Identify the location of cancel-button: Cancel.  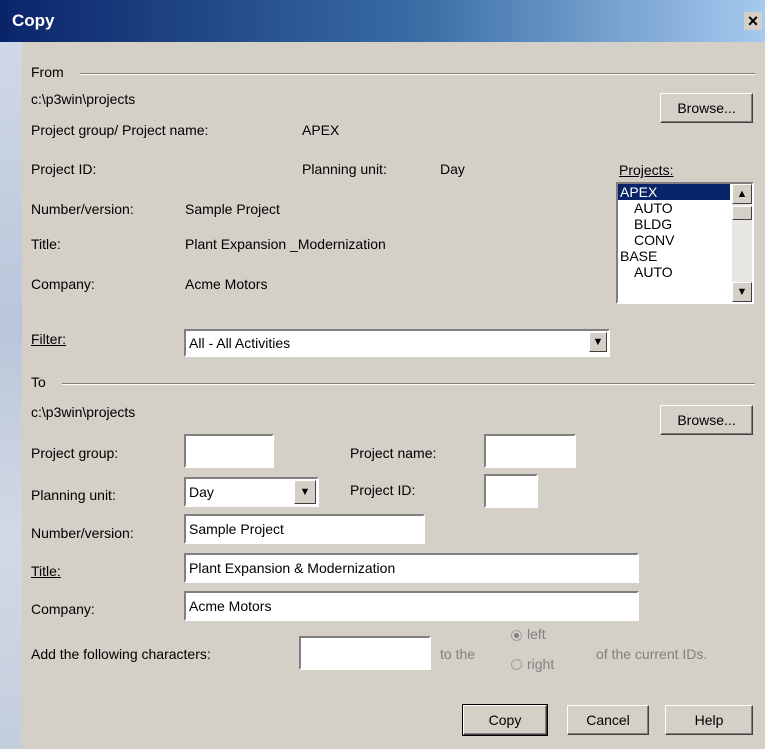
(608, 720).